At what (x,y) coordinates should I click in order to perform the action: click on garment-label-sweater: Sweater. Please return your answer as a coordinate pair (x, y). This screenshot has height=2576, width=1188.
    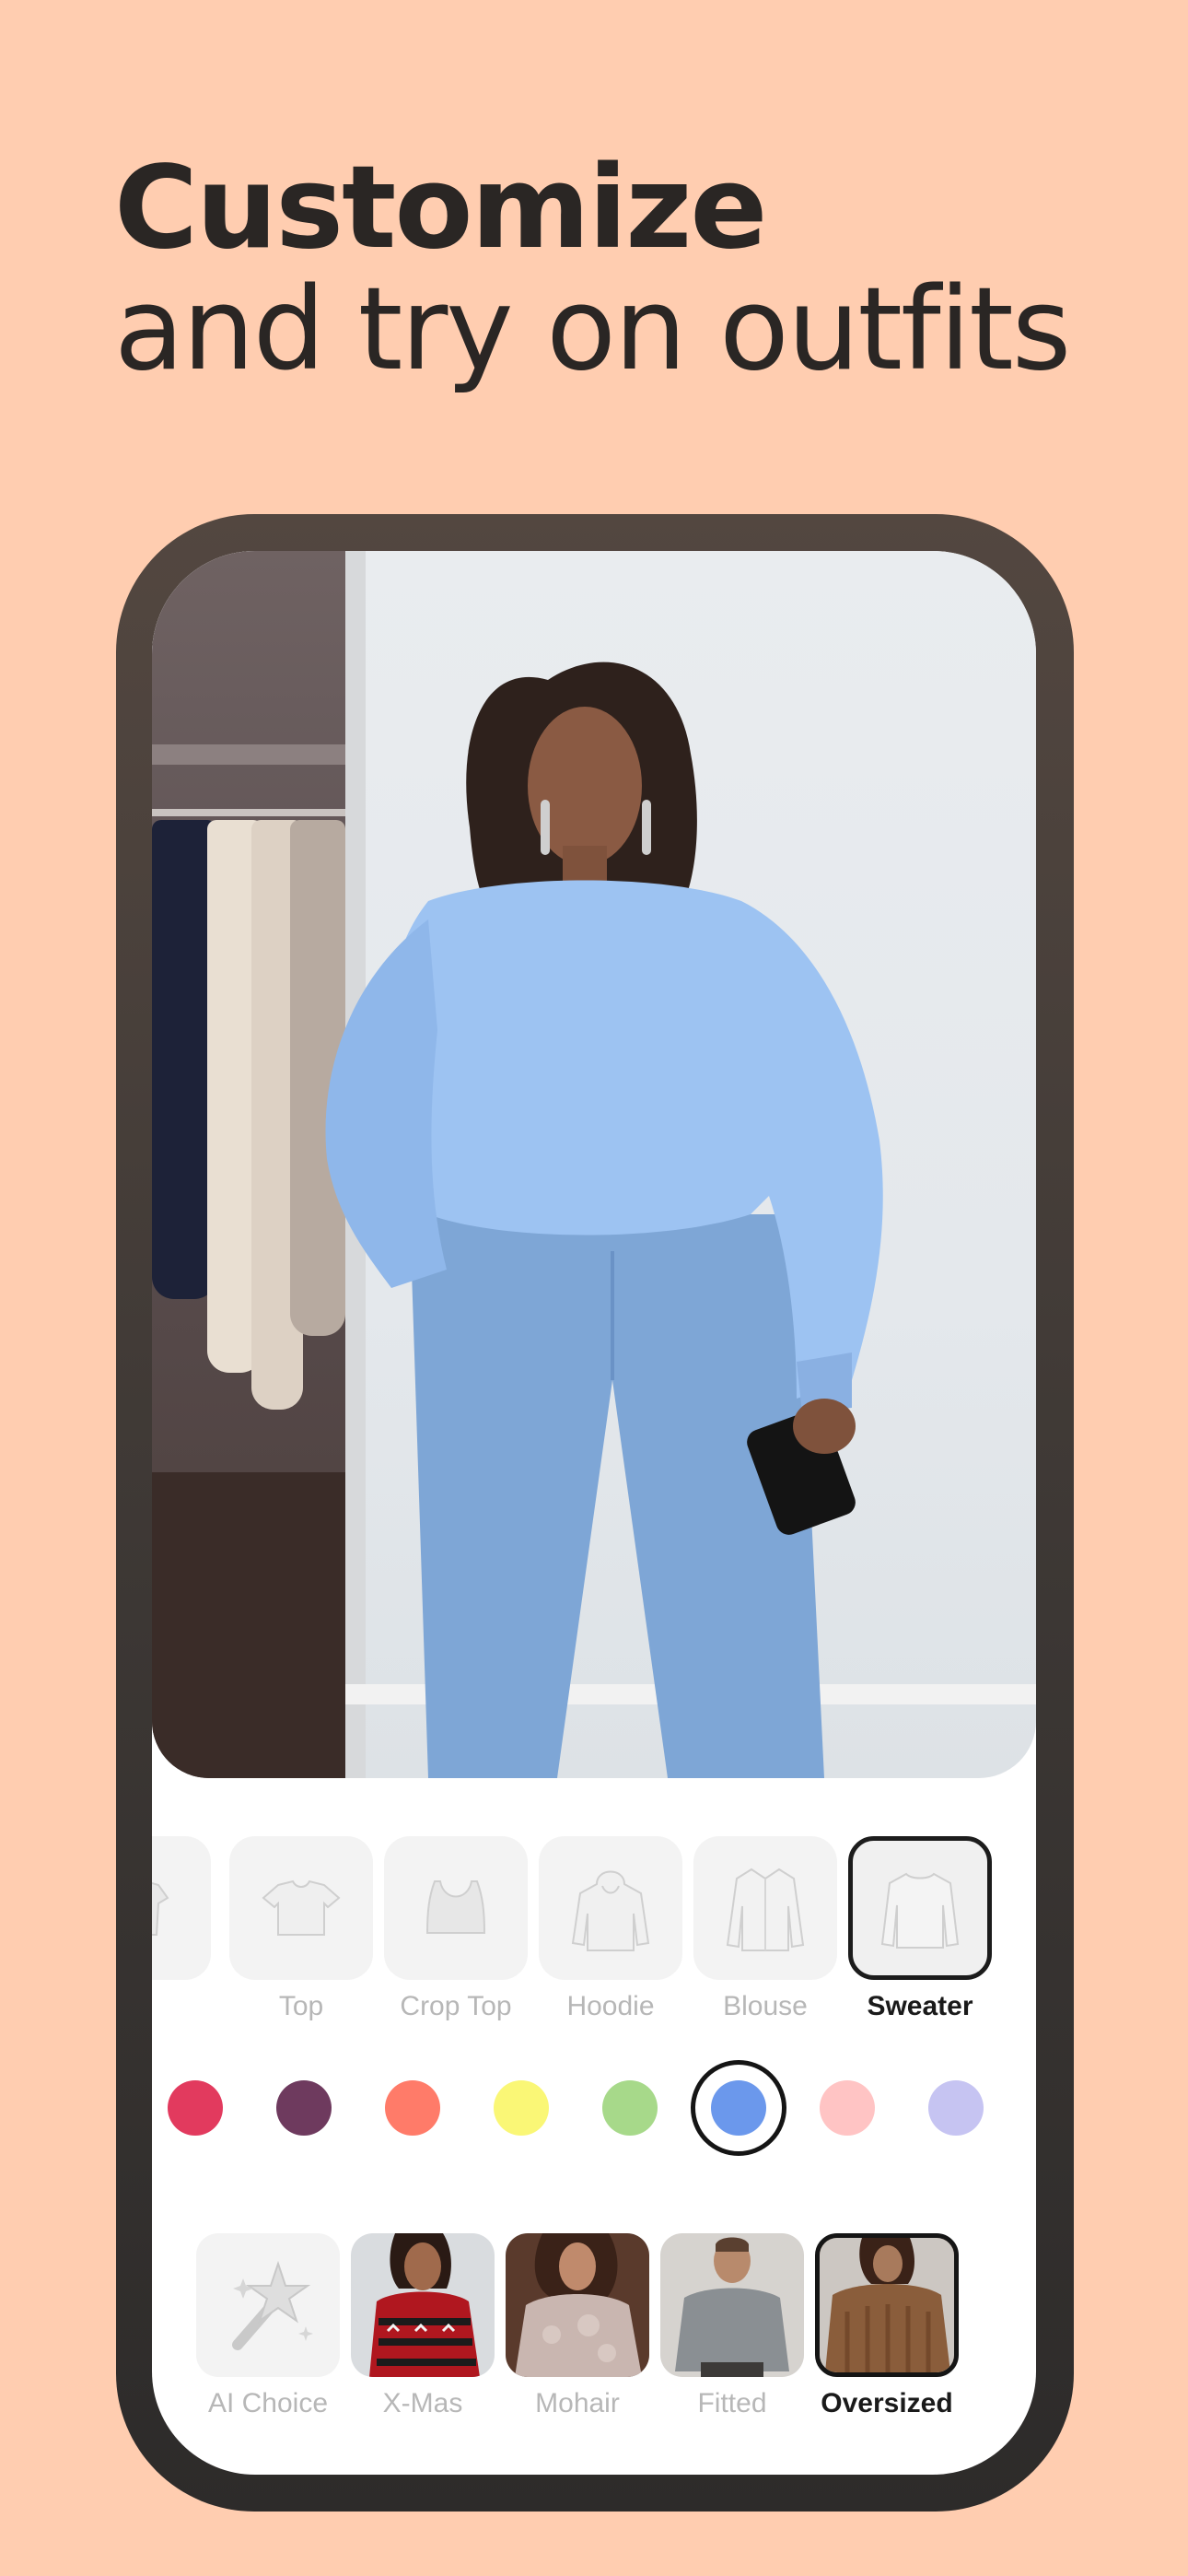
    Looking at the image, I should click on (920, 2006).